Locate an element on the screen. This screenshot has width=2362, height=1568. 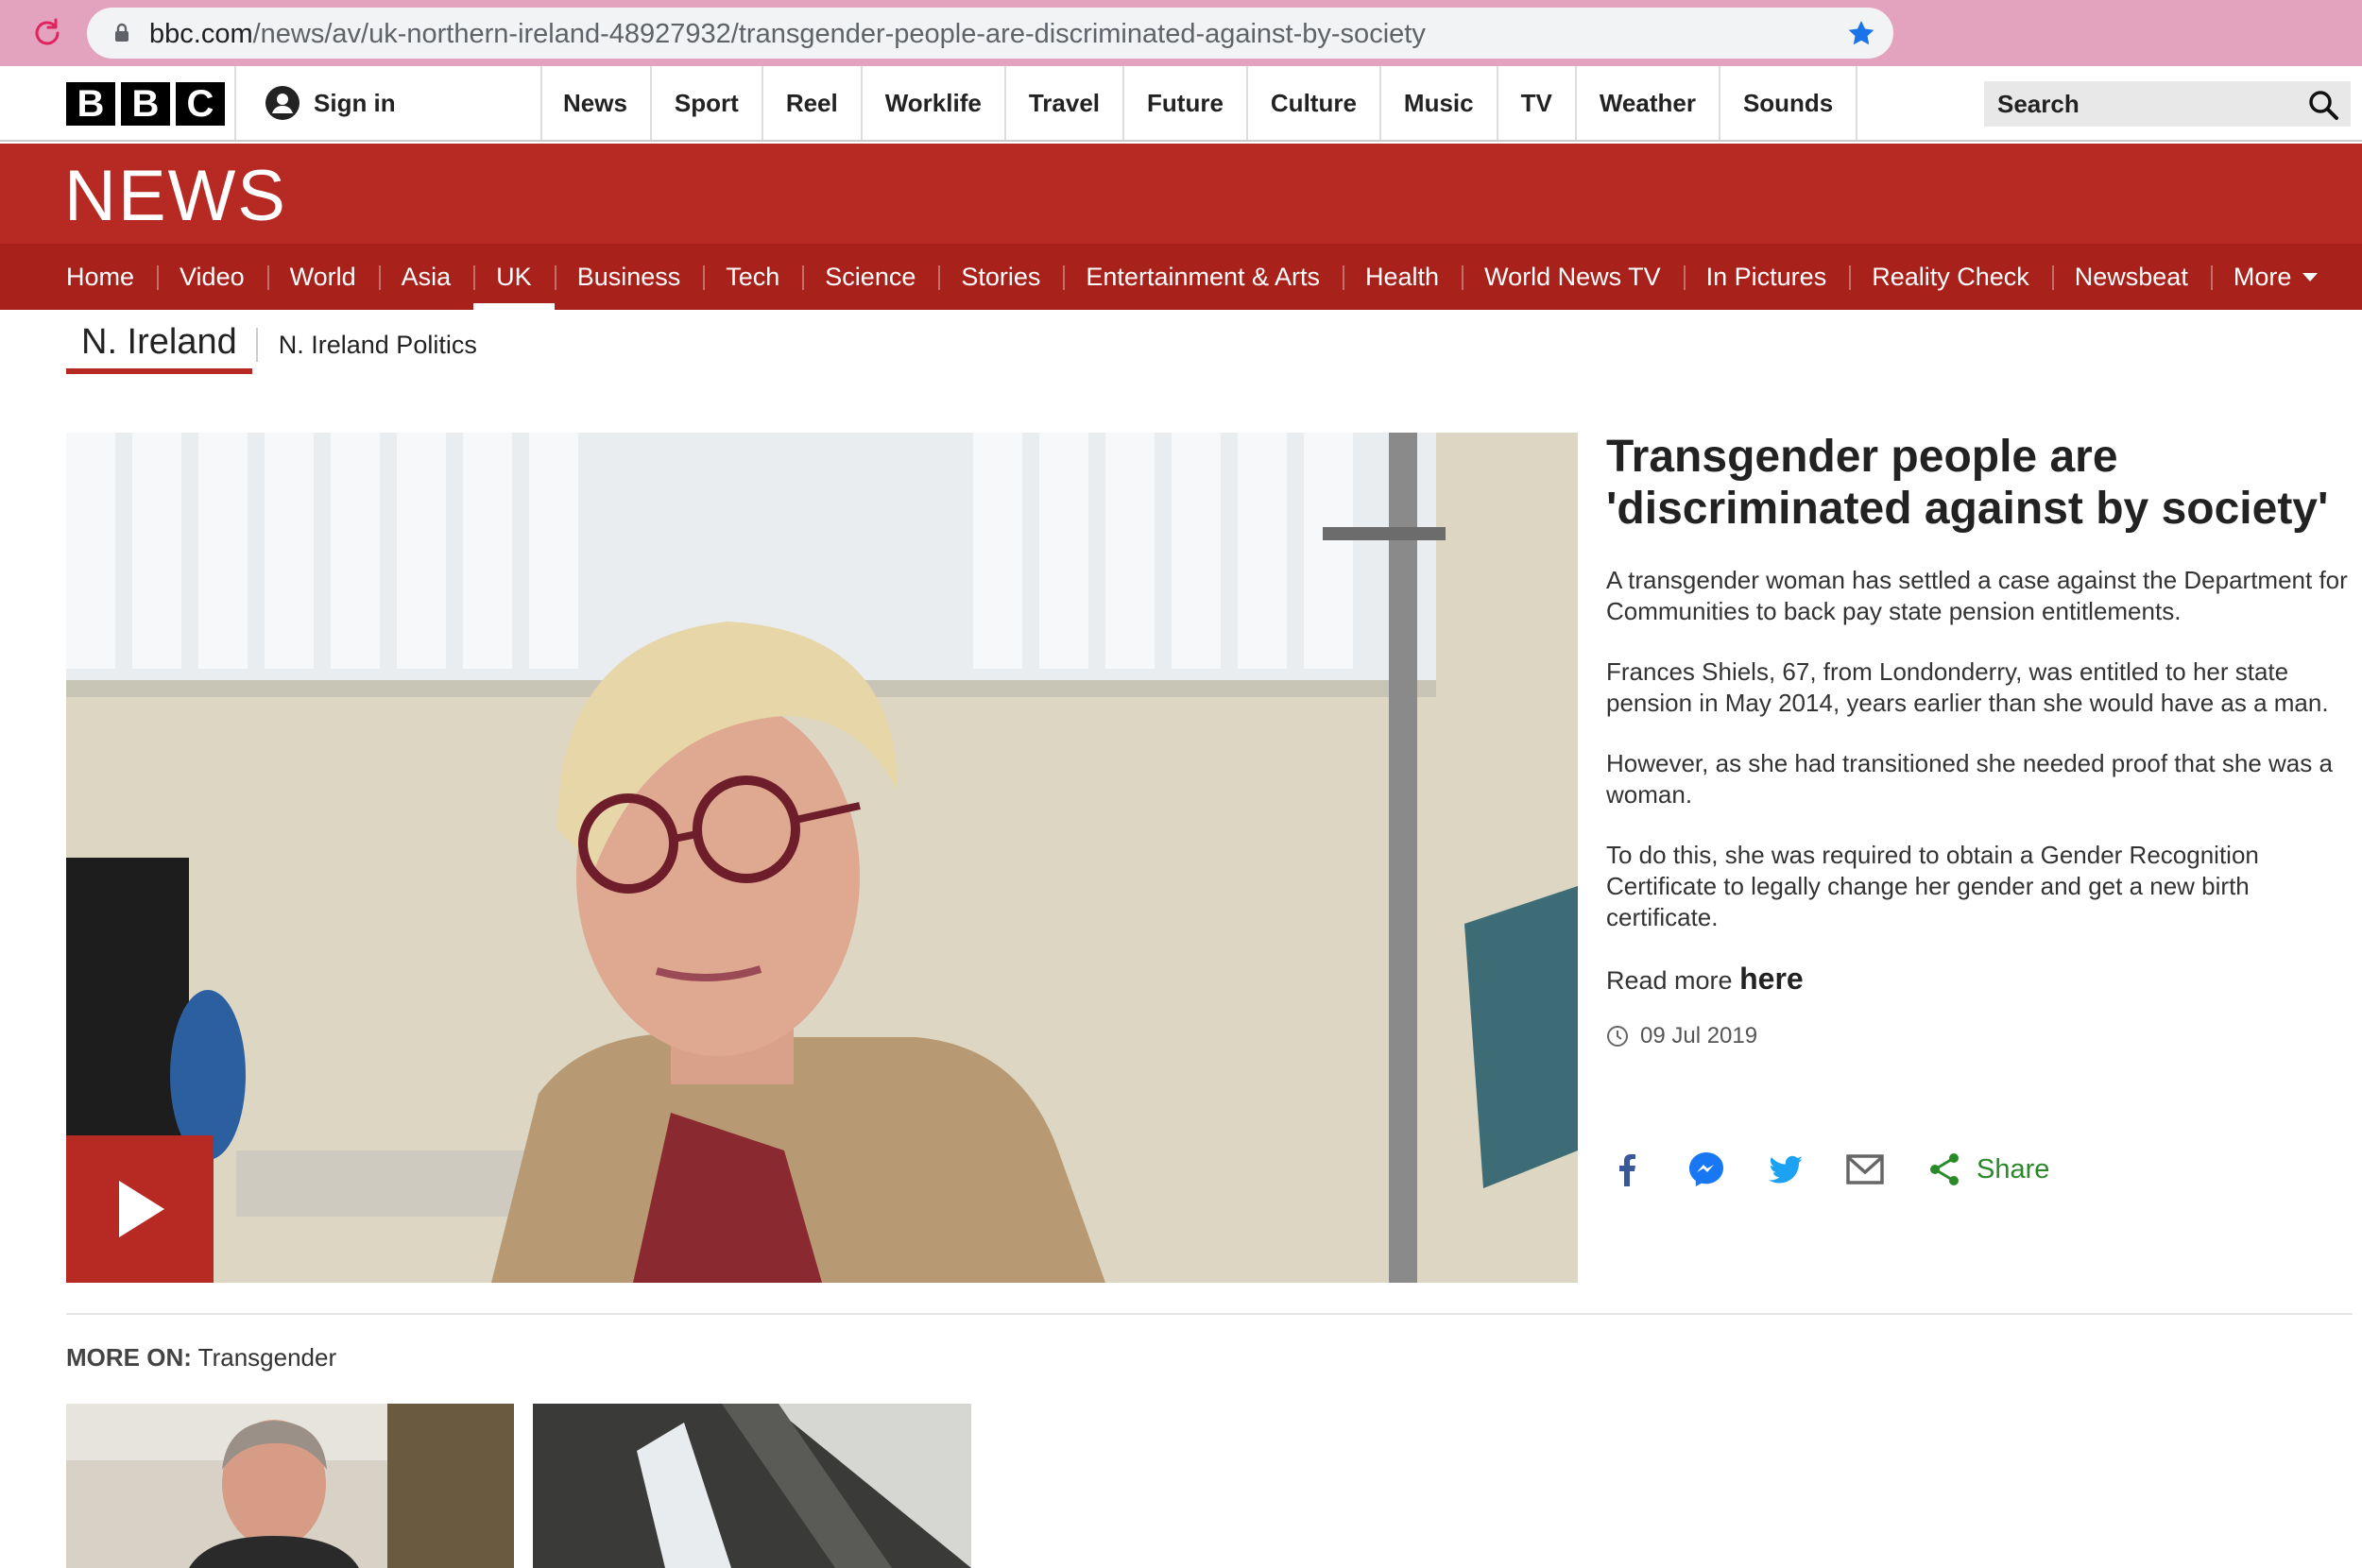
section-nav-home: Home is located at coordinates (100, 277).